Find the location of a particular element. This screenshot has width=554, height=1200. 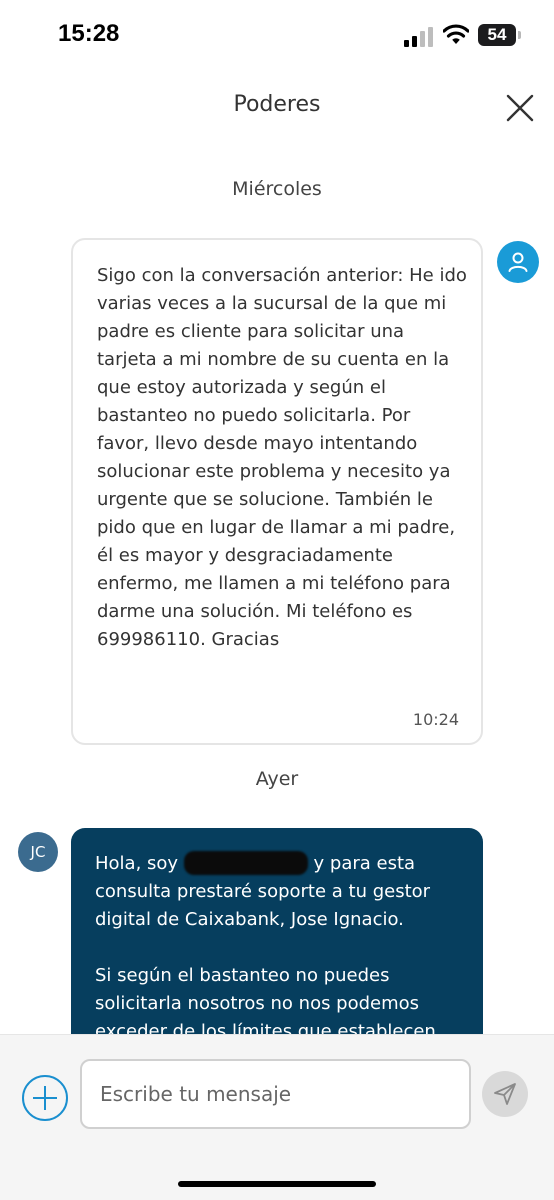

plus-circle-icon is located at coordinates (45, 1098).